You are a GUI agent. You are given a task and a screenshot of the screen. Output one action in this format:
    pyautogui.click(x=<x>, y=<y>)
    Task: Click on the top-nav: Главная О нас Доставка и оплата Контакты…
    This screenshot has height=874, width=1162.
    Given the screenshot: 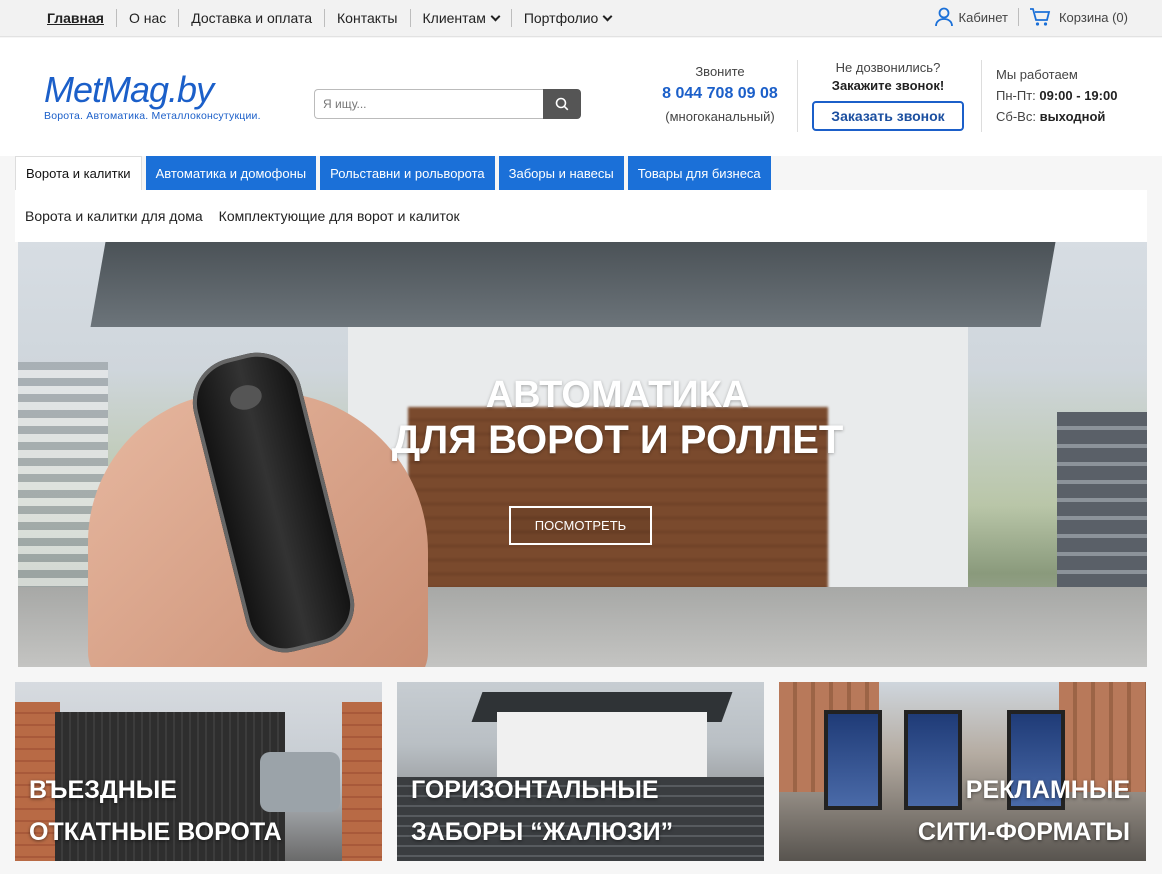 What is the action you would take?
    pyautogui.click(x=329, y=18)
    